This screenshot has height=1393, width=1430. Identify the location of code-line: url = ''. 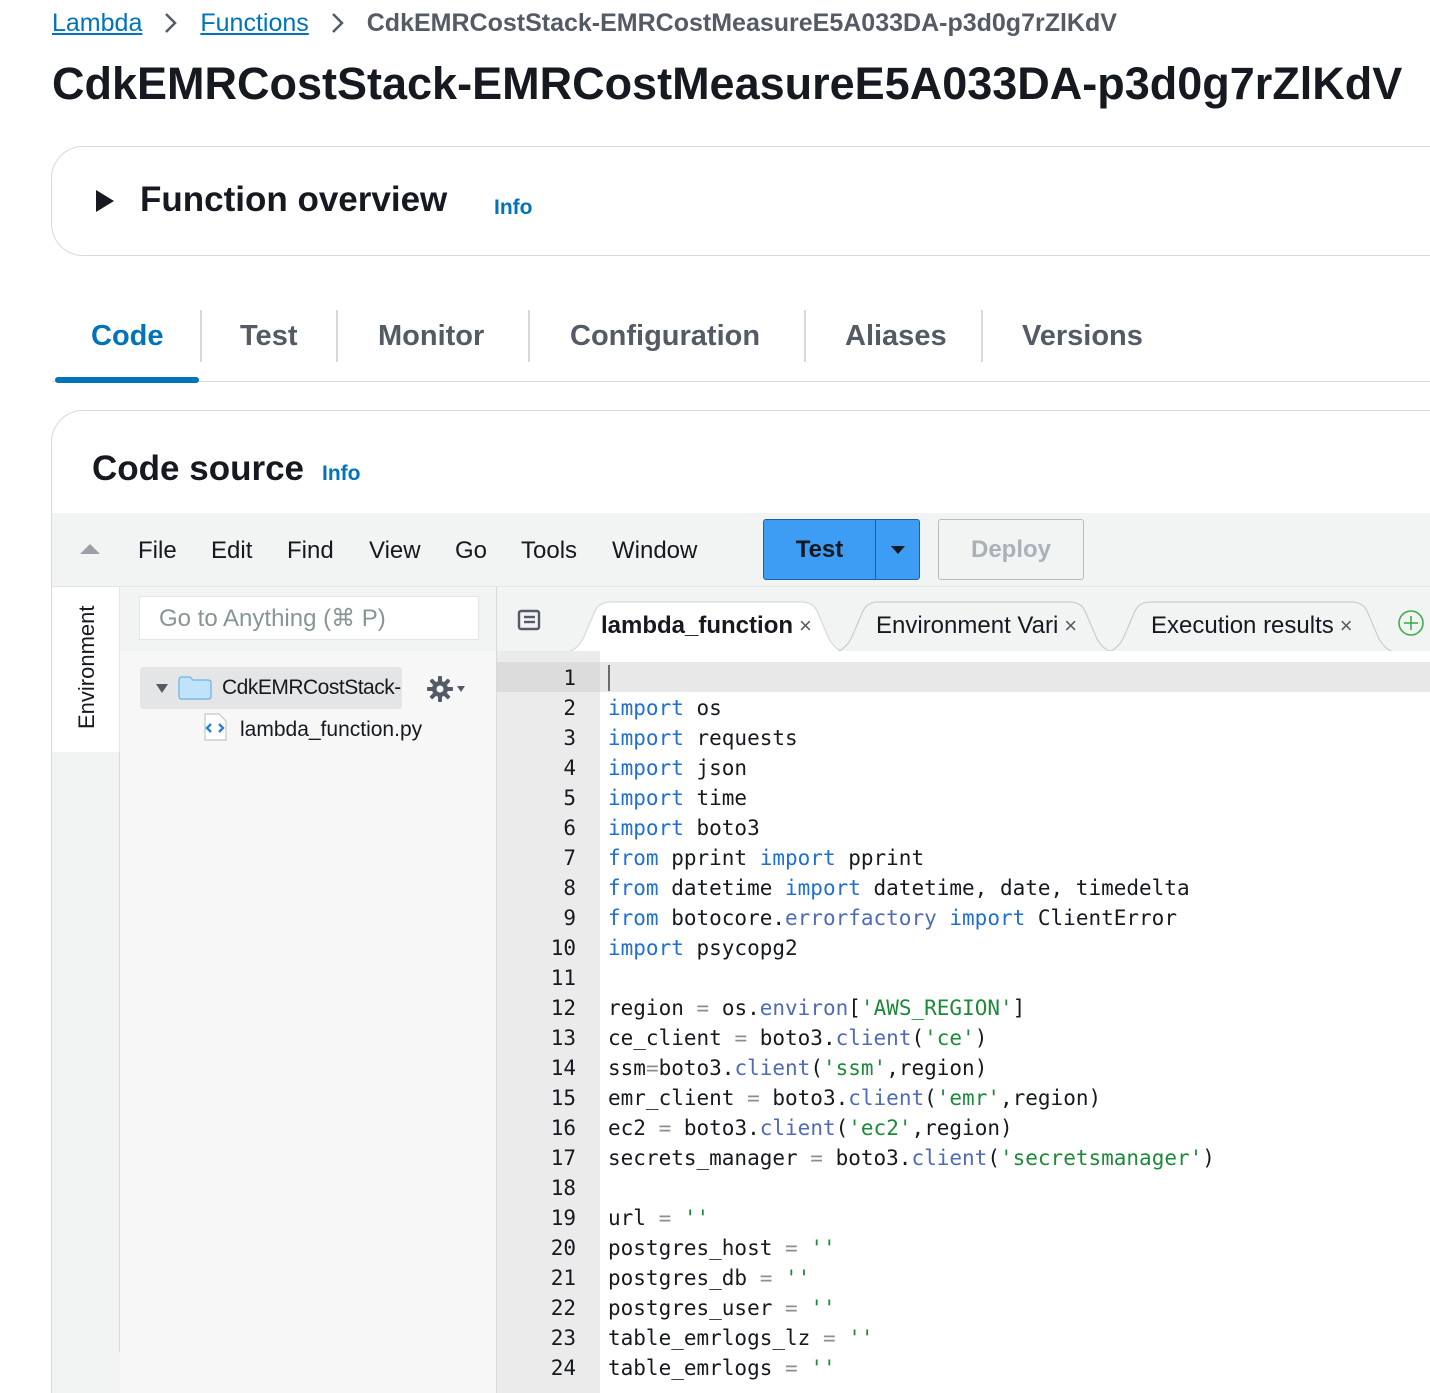
(911, 1218).